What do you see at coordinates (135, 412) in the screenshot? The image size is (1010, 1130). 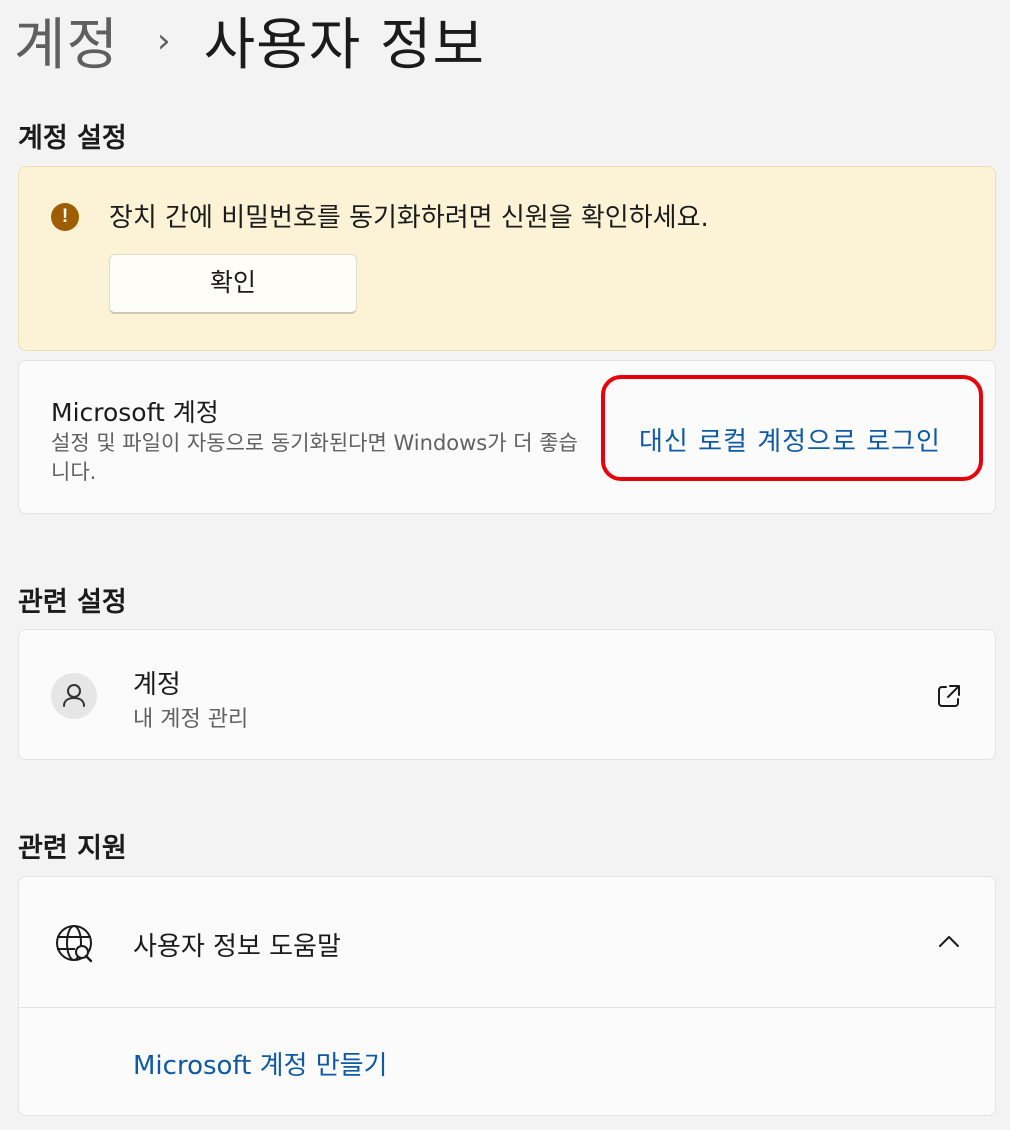 I see `microsoft-account-title: Microsoft 계정` at bounding box center [135, 412].